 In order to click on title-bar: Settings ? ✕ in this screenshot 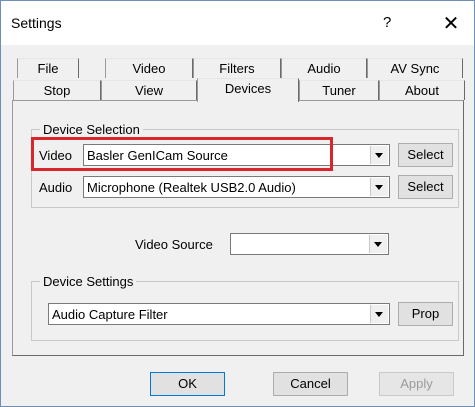, I will do `click(237, 23)`.